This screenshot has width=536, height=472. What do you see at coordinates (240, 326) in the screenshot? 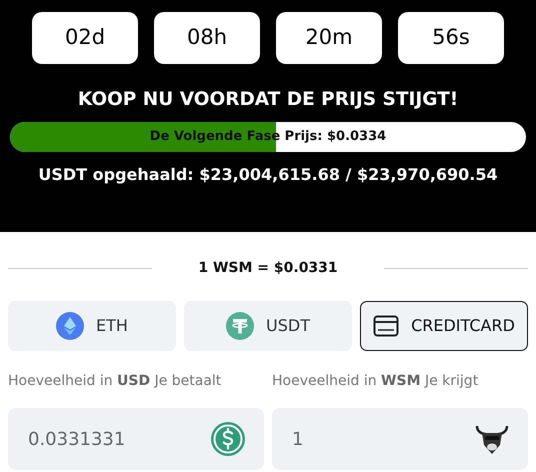
I see `tether-icon` at bounding box center [240, 326].